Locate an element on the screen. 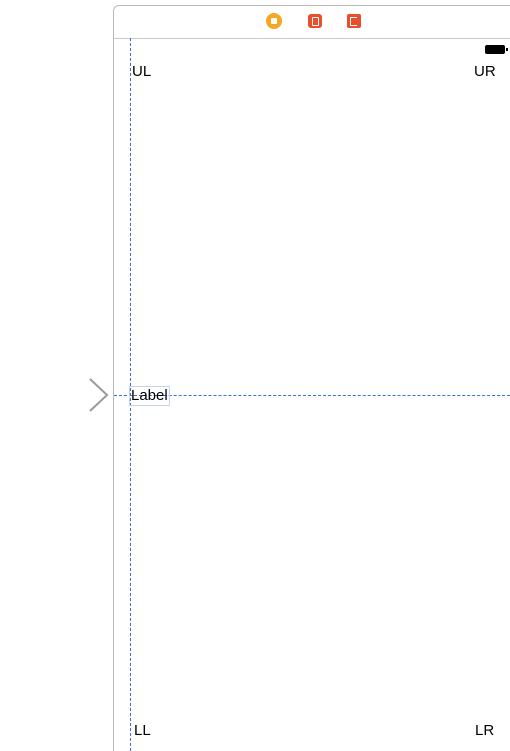 Image resolution: width=510 pixels, height=751 pixels. first-responder-icon is located at coordinates (315, 21).